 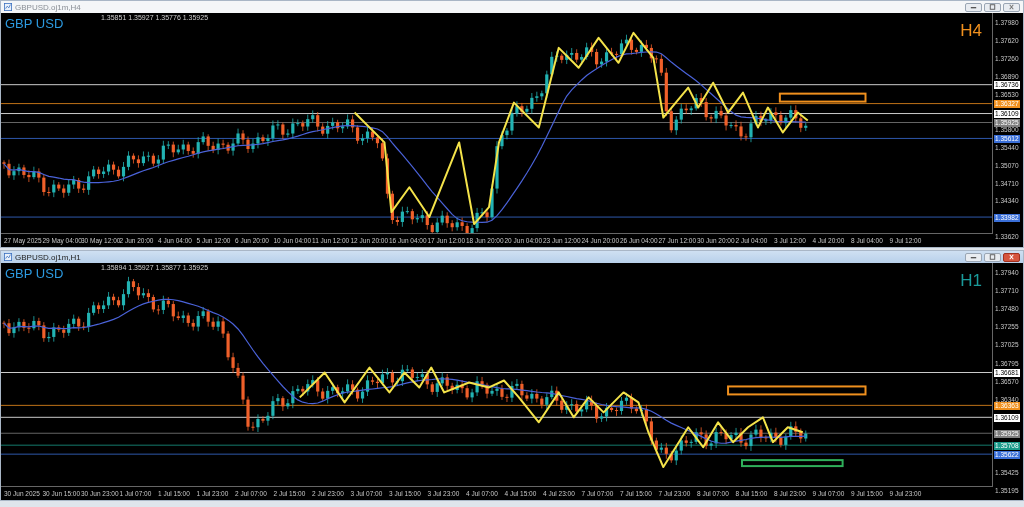 I want to click on chart-window-icon, so click(x=8, y=257).